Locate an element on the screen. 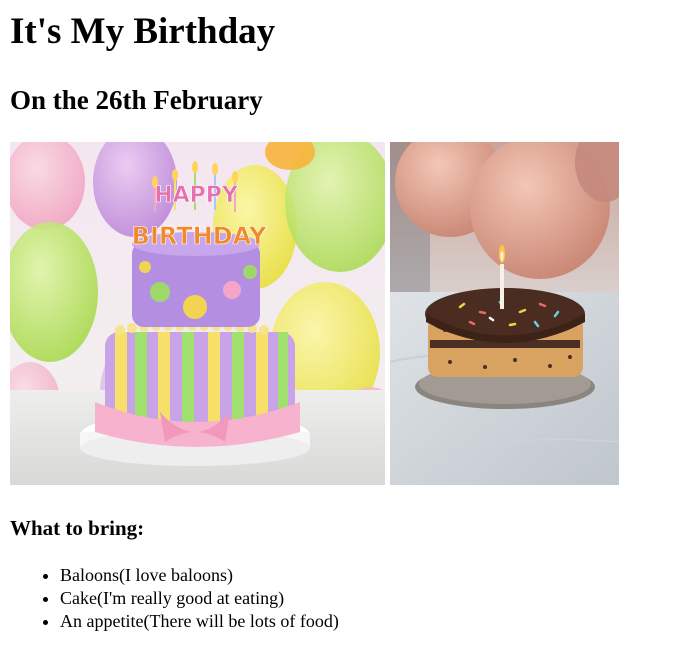  list-item: Cake(I'm really good at eating) is located at coordinates (199, 598).